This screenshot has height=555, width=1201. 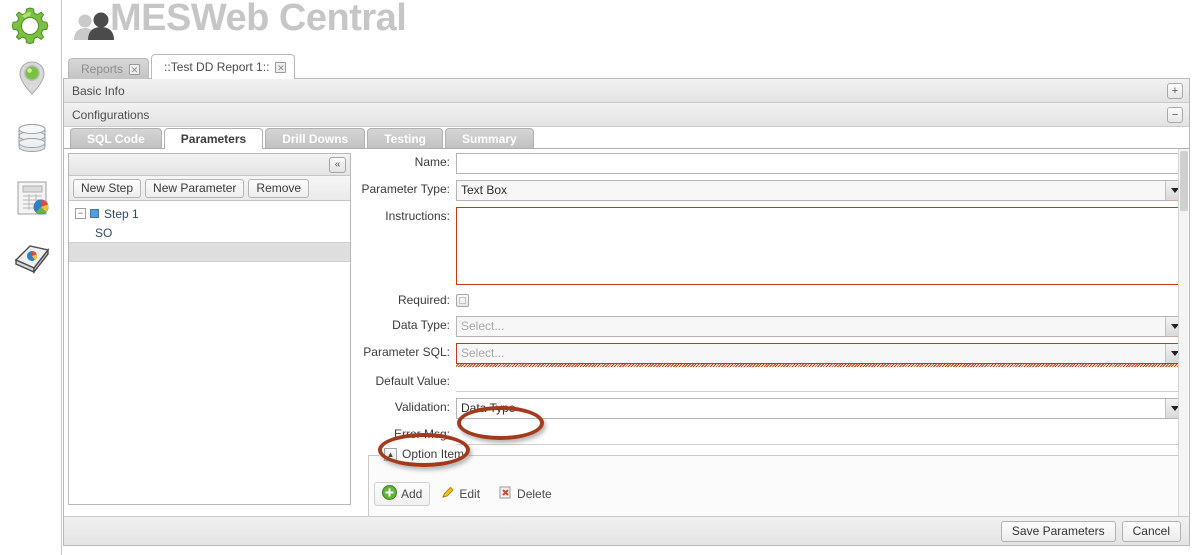 I want to click on tree-row, so click(x=209, y=252).